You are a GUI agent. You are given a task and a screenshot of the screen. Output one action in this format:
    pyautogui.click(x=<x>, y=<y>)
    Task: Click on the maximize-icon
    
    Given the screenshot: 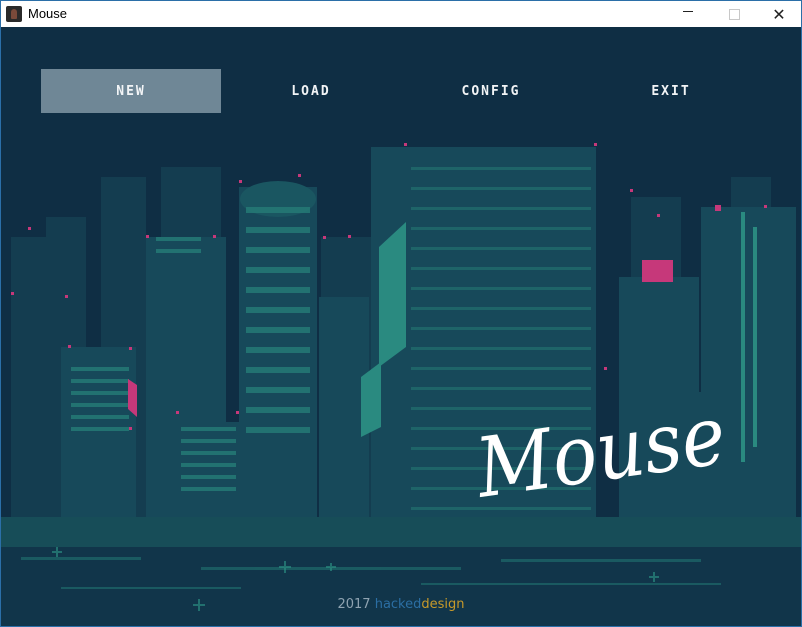 What is the action you would take?
    pyautogui.click(x=734, y=14)
    